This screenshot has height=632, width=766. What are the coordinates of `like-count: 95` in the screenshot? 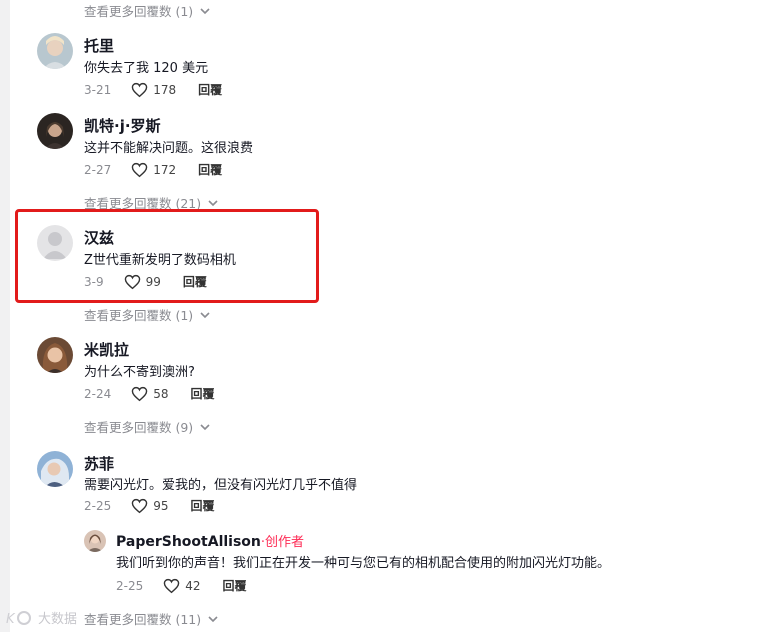 It's located at (161, 505).